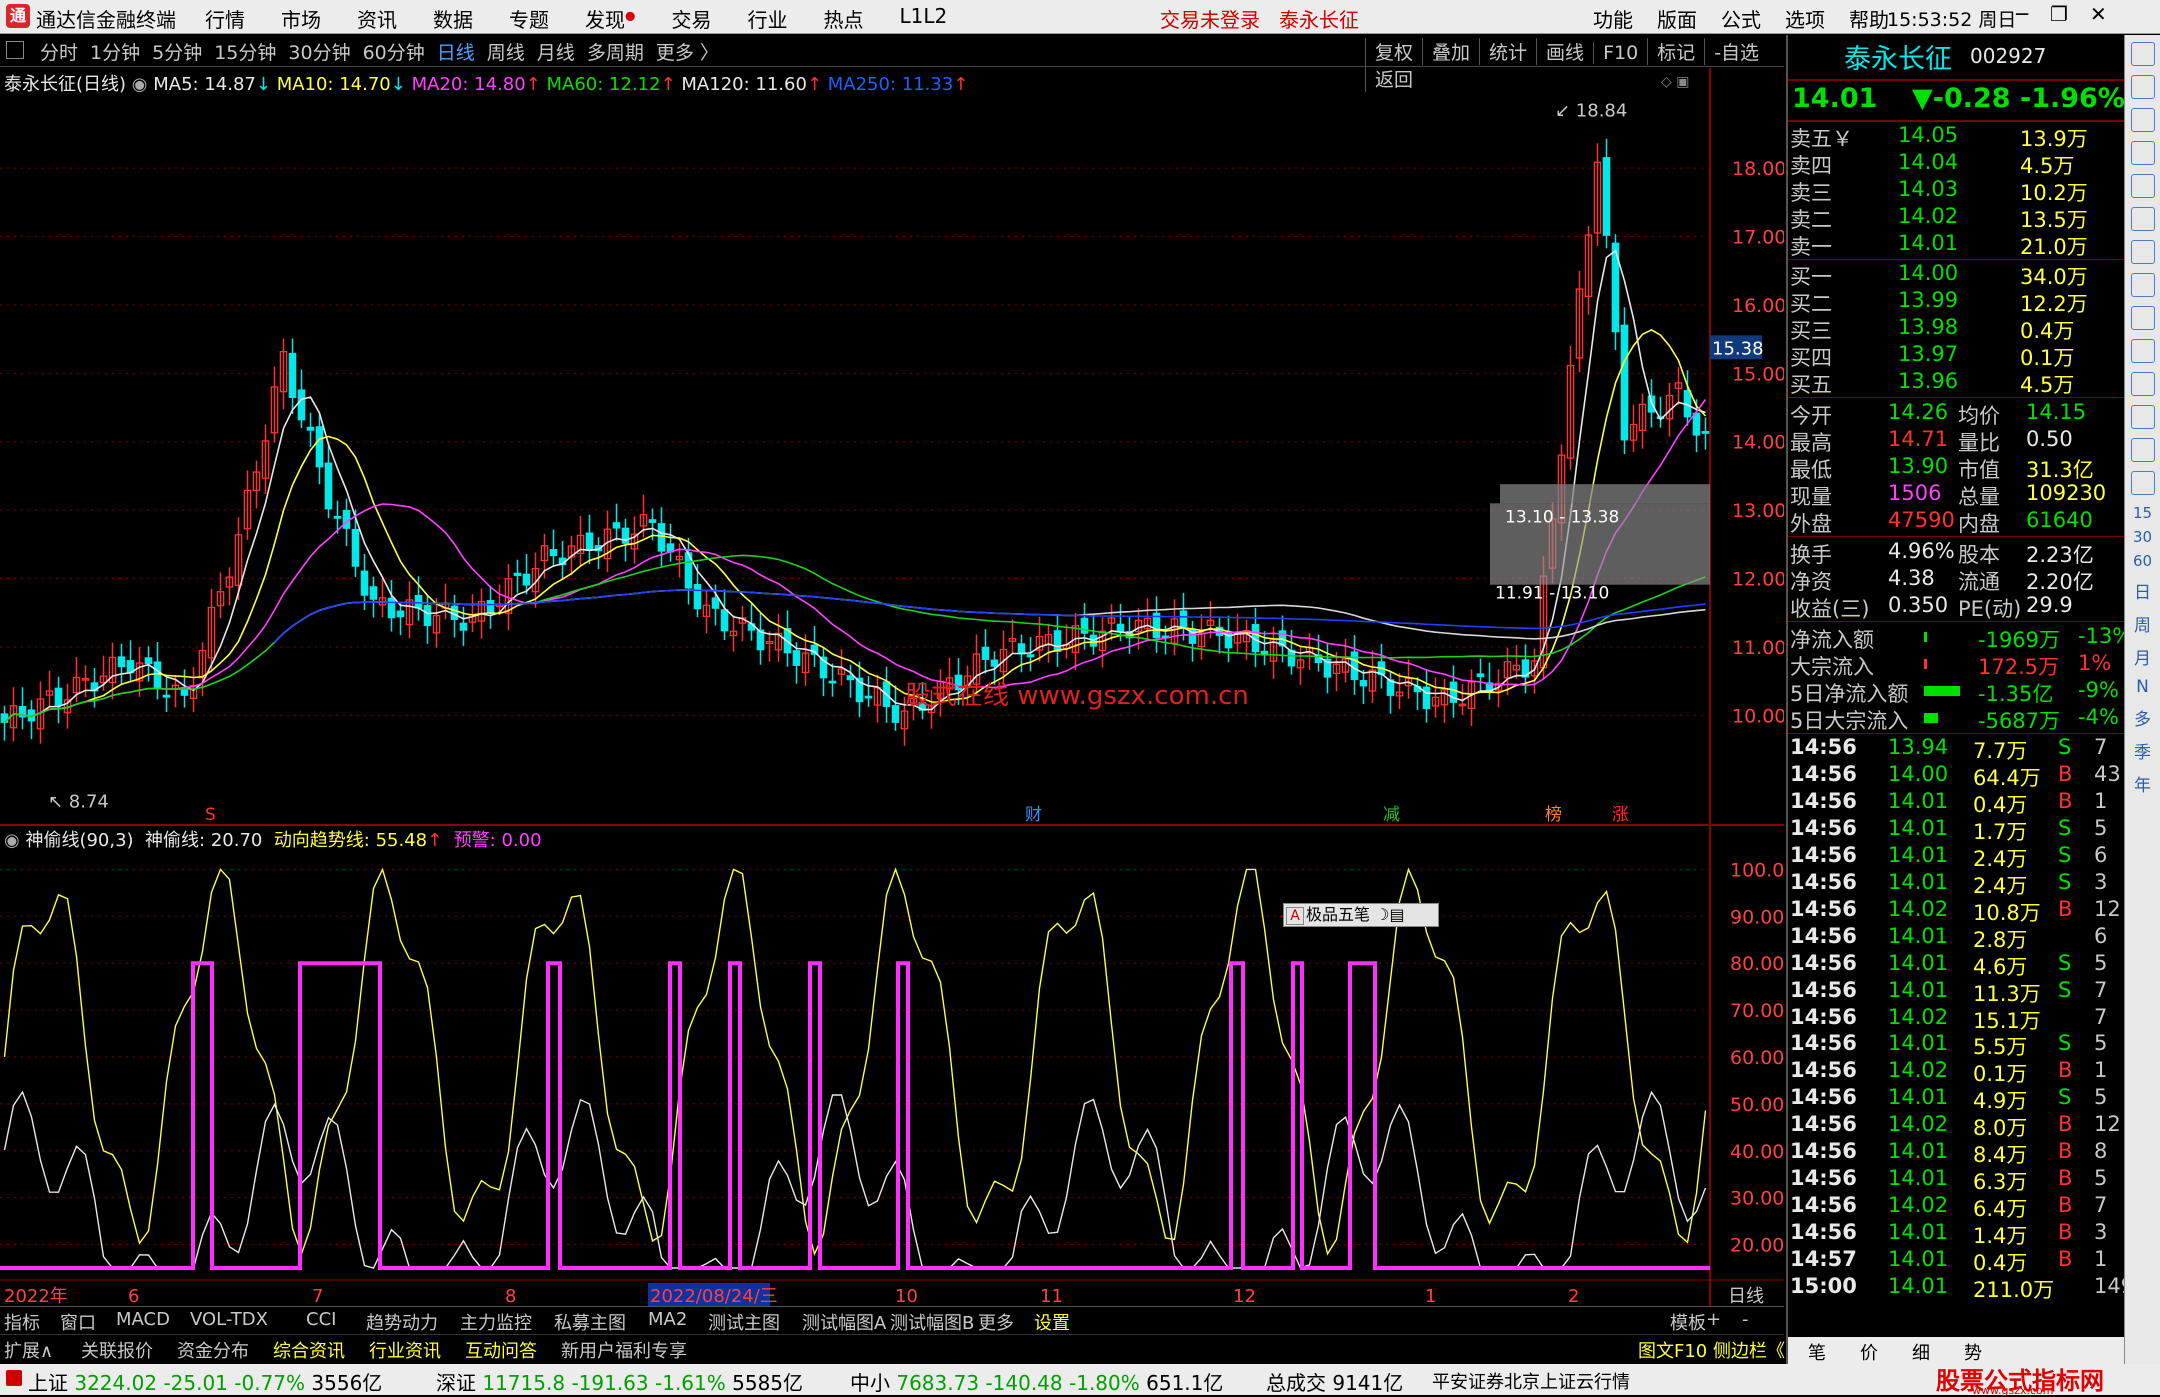  I want to click on tool-2: 统计, so click(1507, 51).